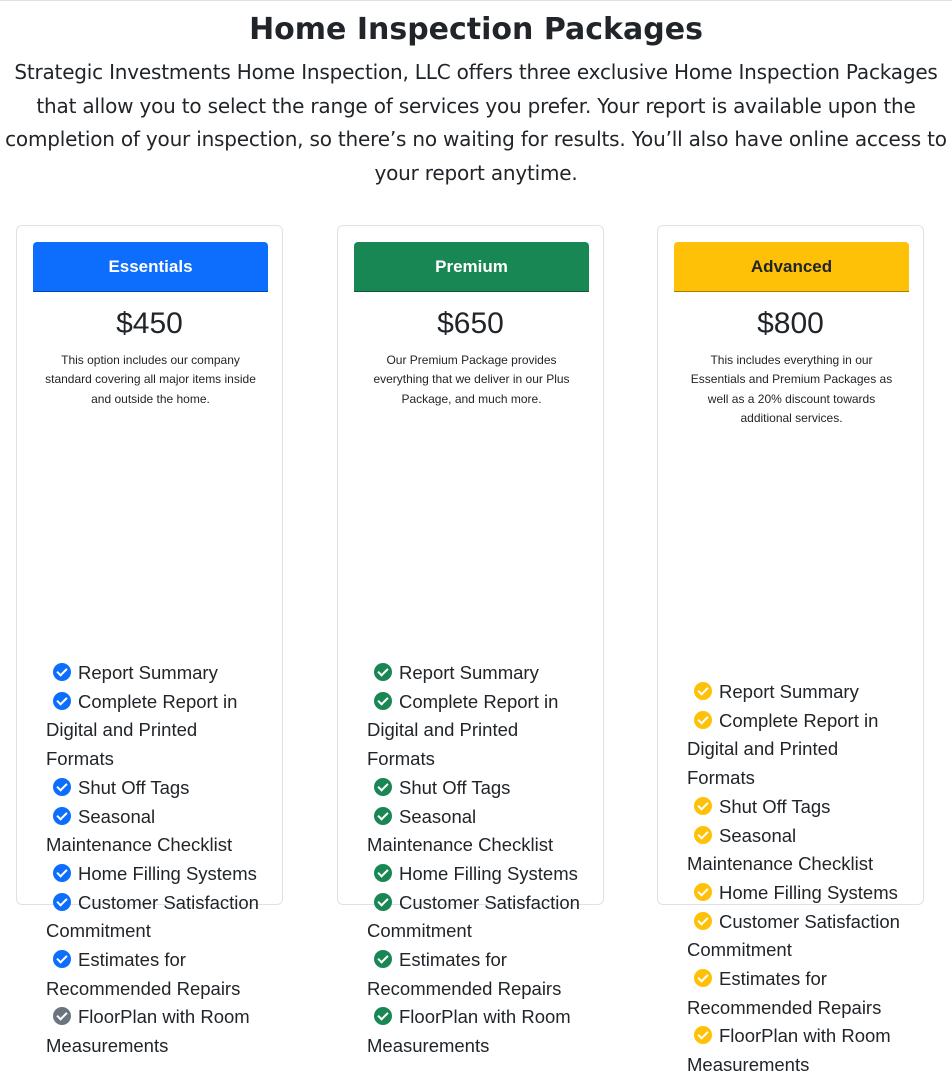  I want to click on package-header-premium: Premium, so click(471, 267).